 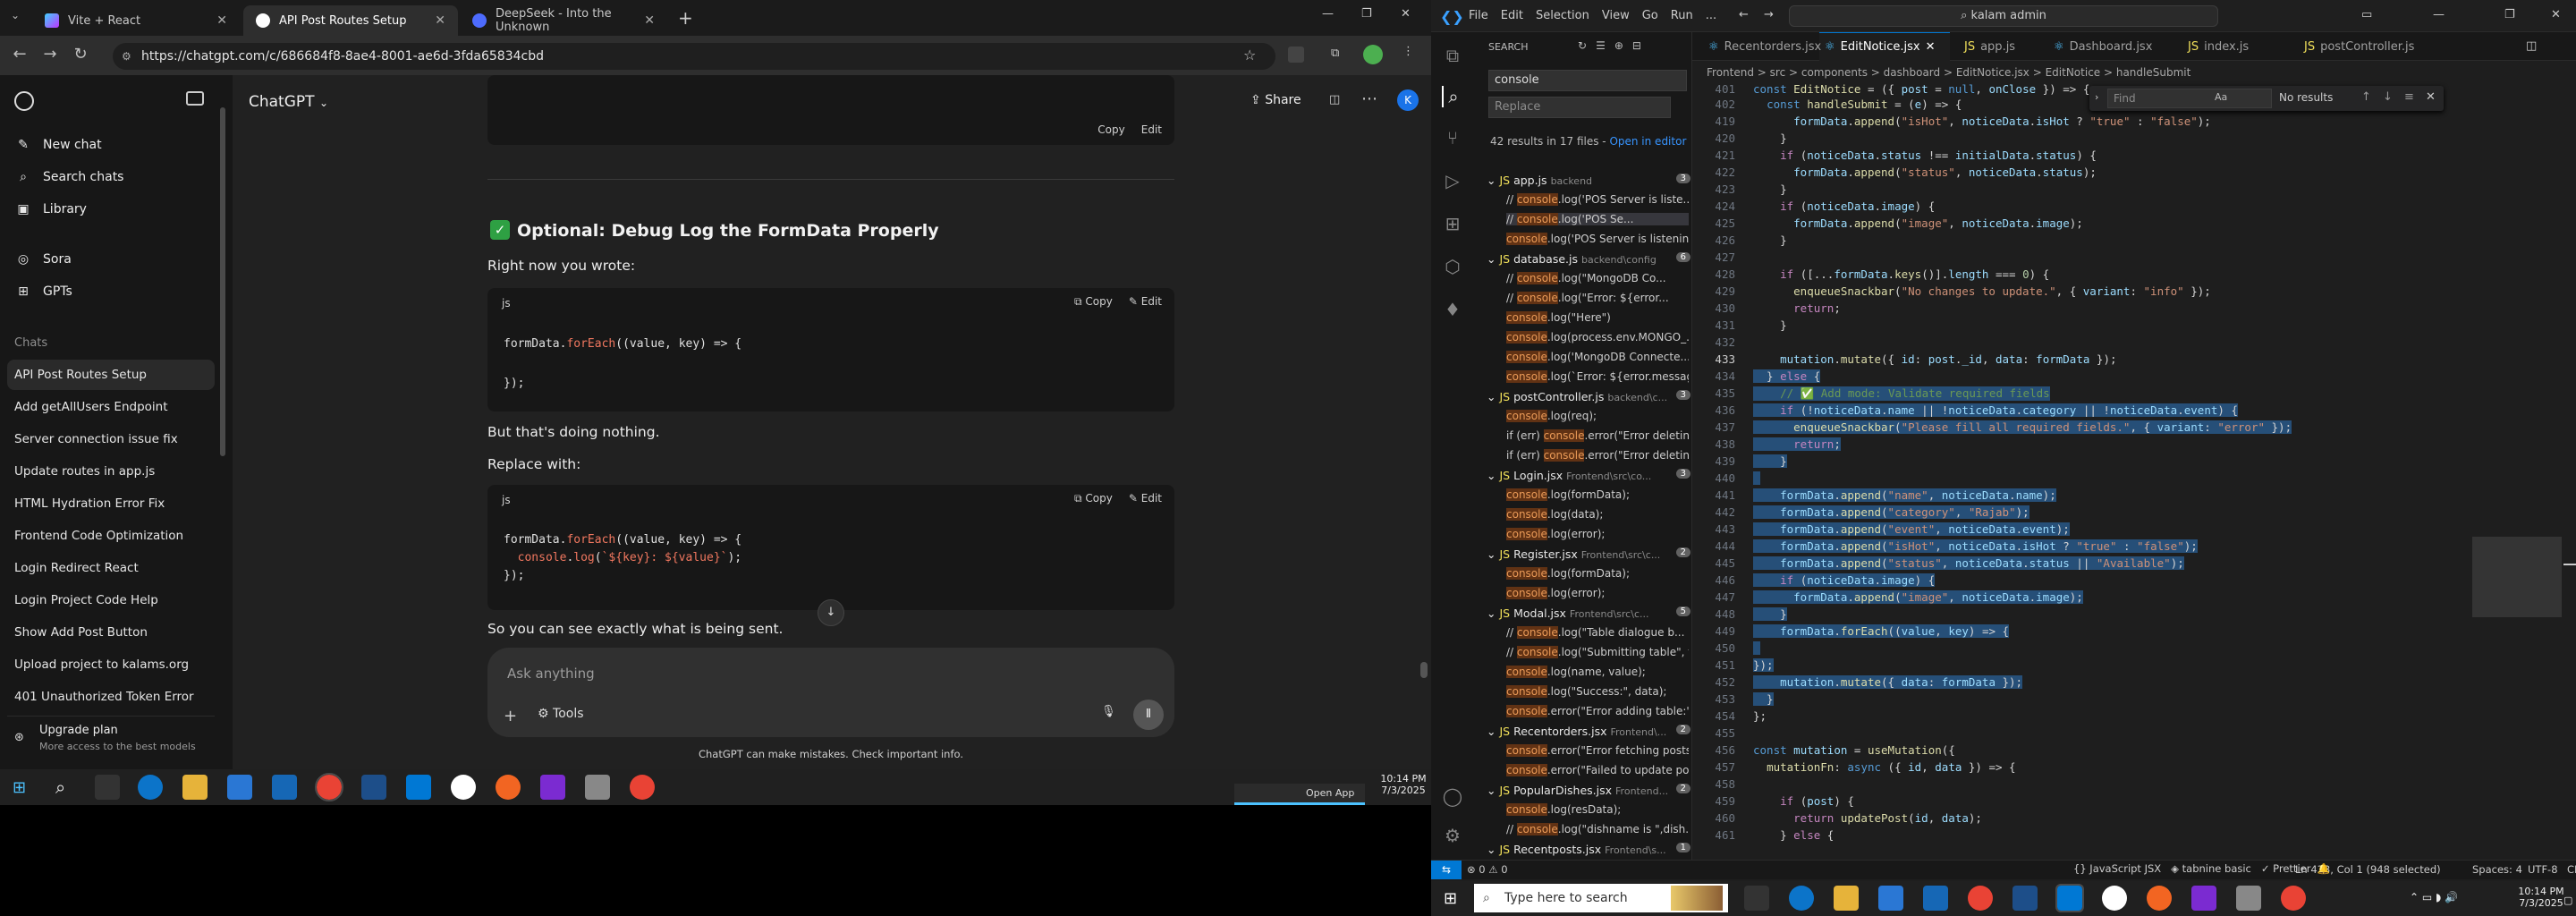 I want to click on new-tab-button: +, so click(x=685, y=18).